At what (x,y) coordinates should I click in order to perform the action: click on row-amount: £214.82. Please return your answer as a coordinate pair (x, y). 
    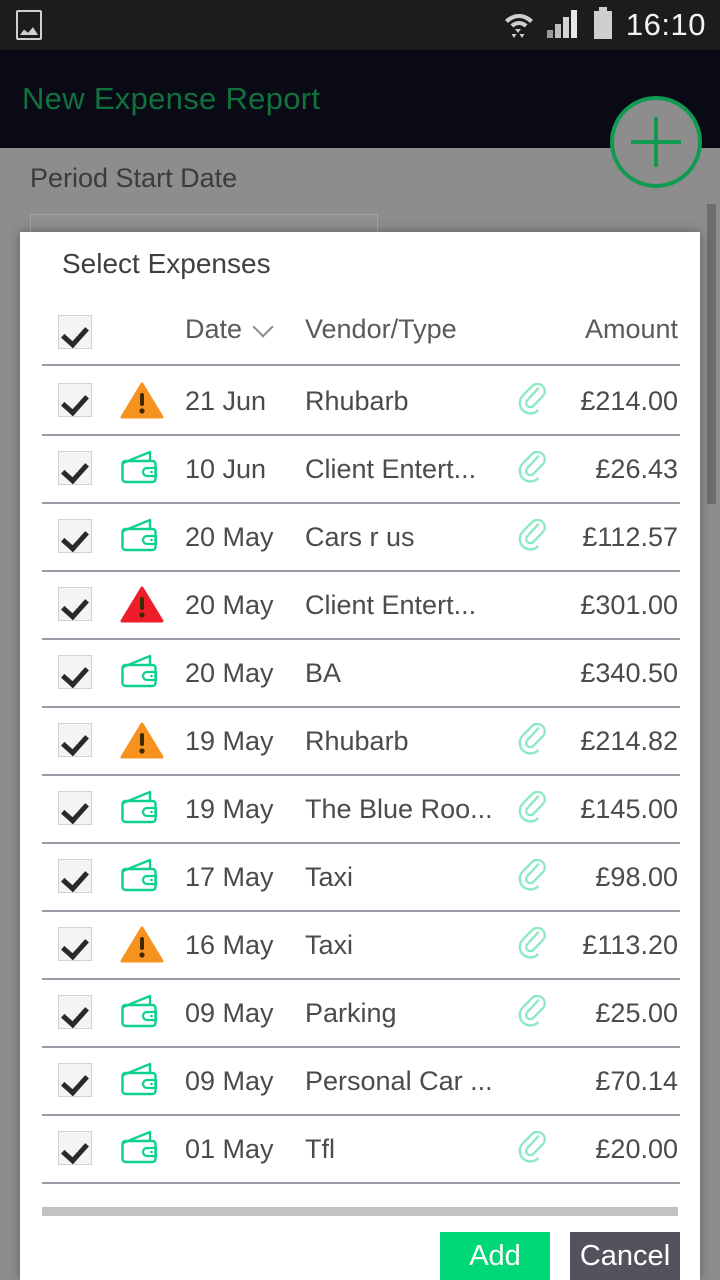
    Looking at the image, I should click on (629, 741).